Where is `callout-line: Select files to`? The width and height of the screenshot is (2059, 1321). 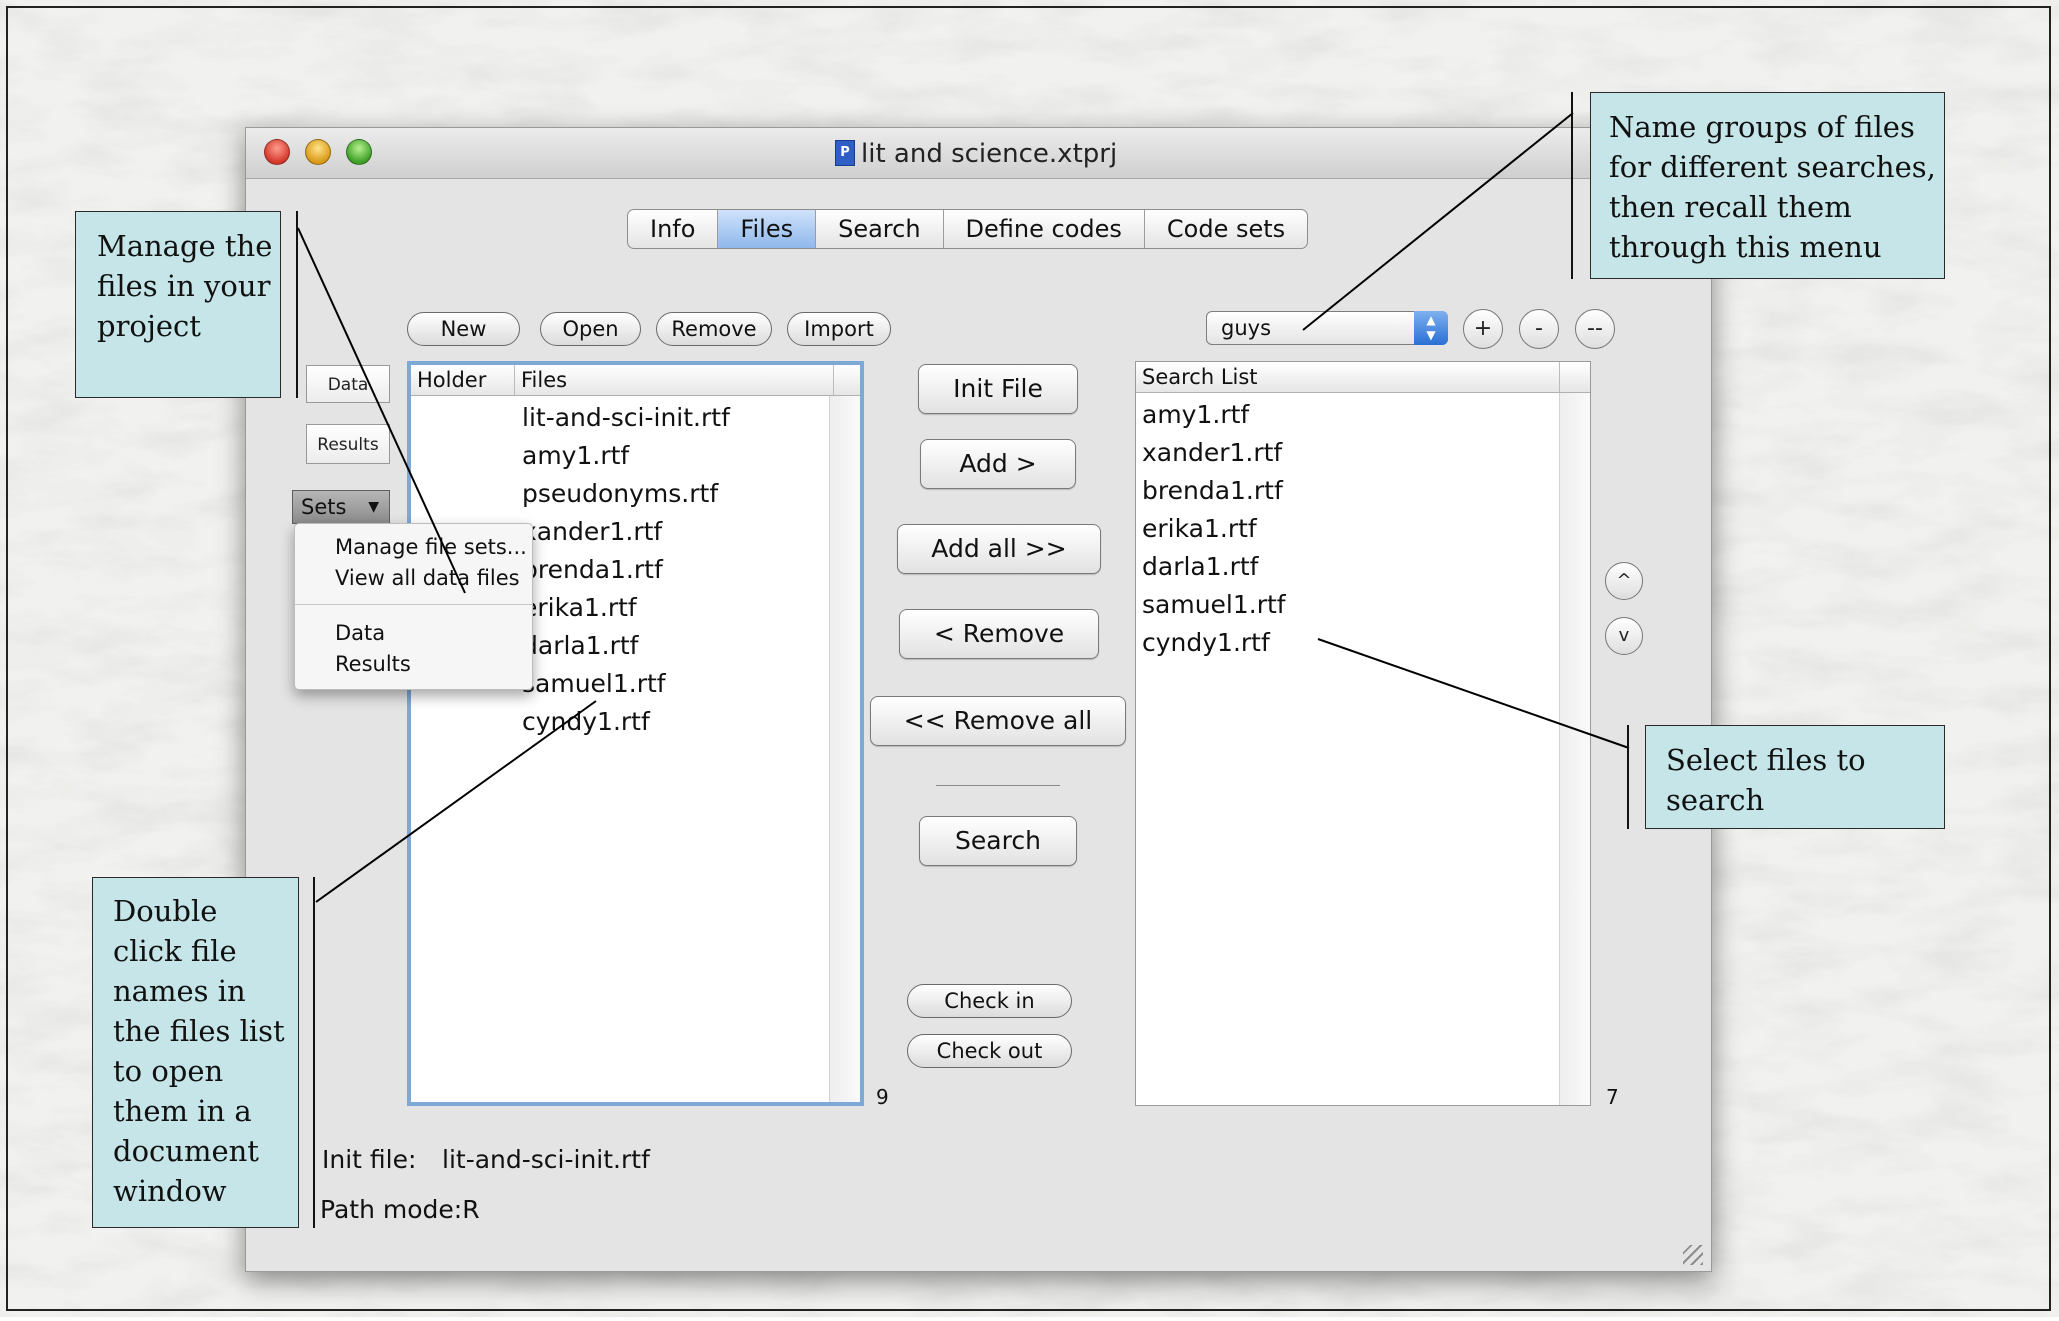 callout-line: Select files to is located at coordinates (1766, 760).